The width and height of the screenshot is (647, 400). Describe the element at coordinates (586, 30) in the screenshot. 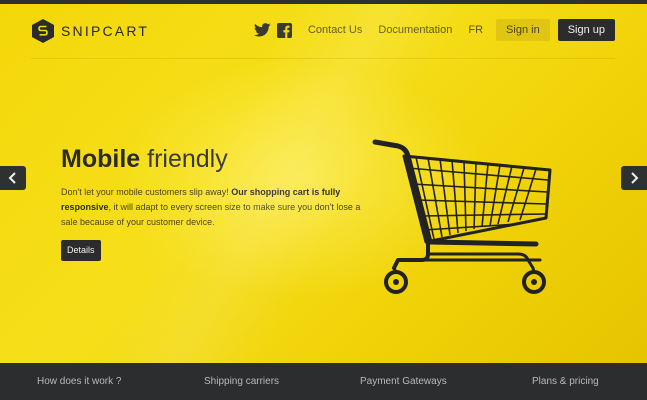

I see `sign-up-button: Sign up` at that location.